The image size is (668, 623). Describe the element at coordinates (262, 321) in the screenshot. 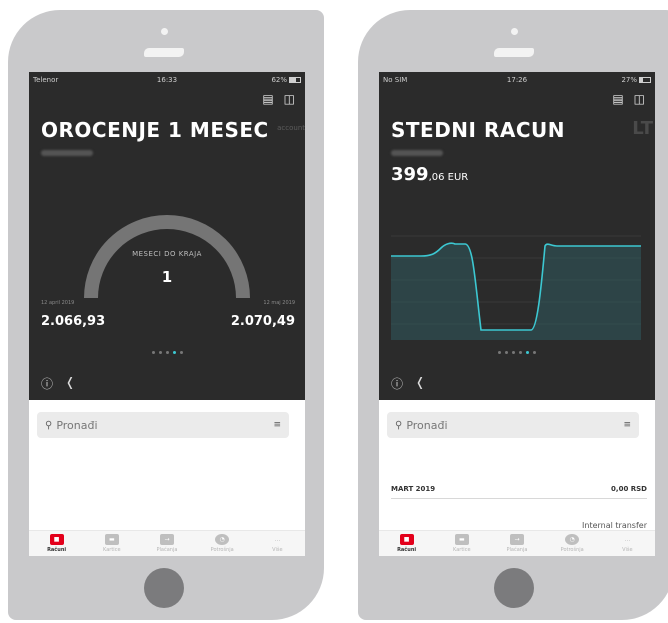

I see `end-amount: 2.070,49` at that location.